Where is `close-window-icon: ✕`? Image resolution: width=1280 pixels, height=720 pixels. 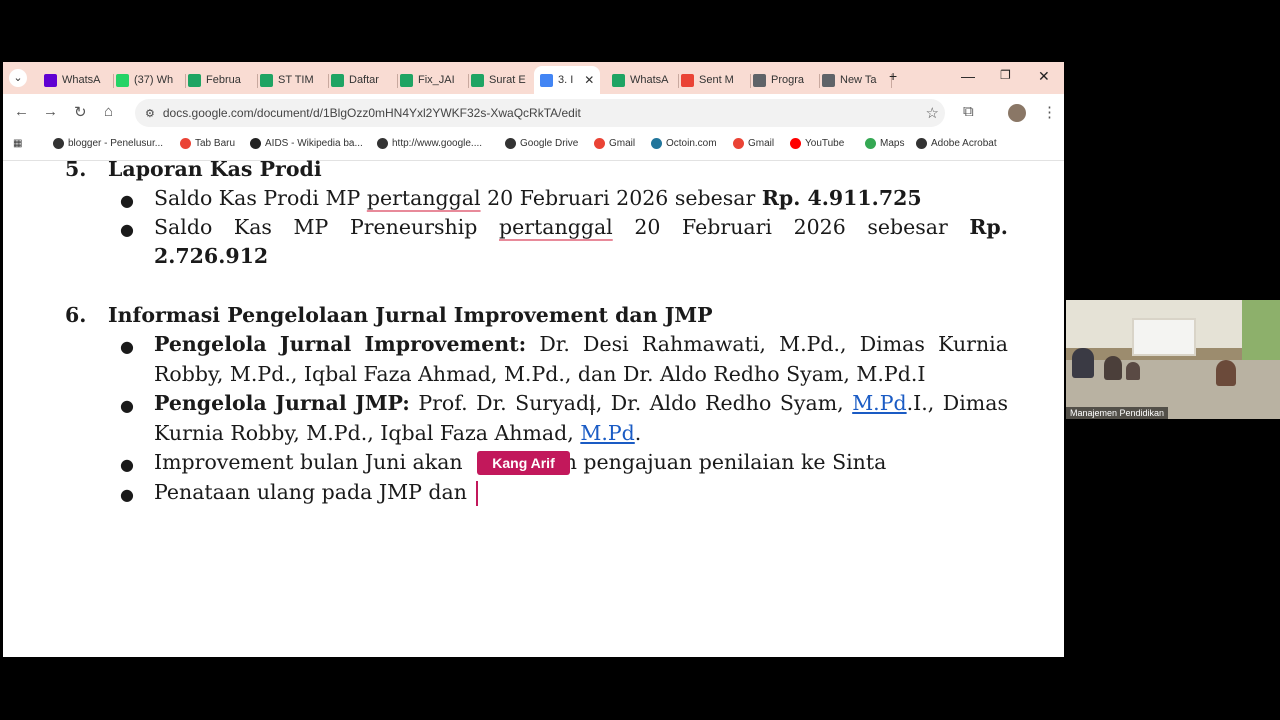
close-window-icon: ✕ is located at coordinates (1044, 76).